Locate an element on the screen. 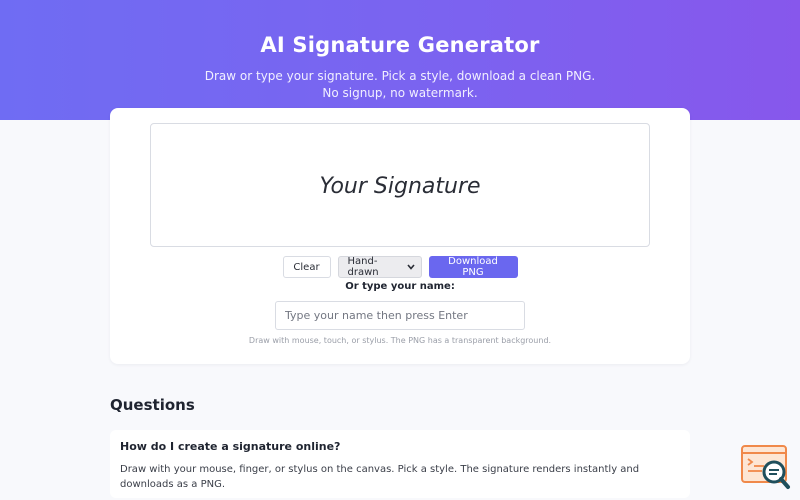  signature-controls: Clear Hand-drawn Download PNG is located at coordinates (400, 267).